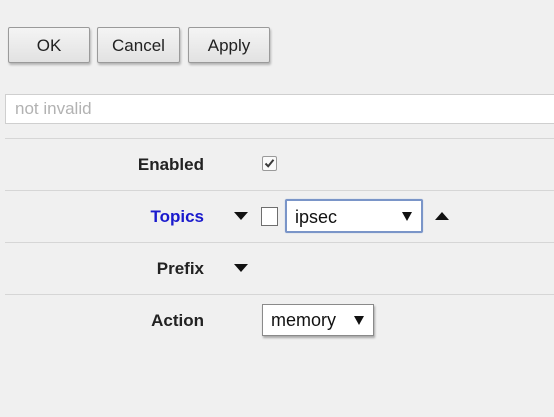 The width and height of the screenshot is (554, 417). What do you see at coordinates (177, 320) in the screenshot?
I see `action-label: Action` at bounding box center [177, 320].